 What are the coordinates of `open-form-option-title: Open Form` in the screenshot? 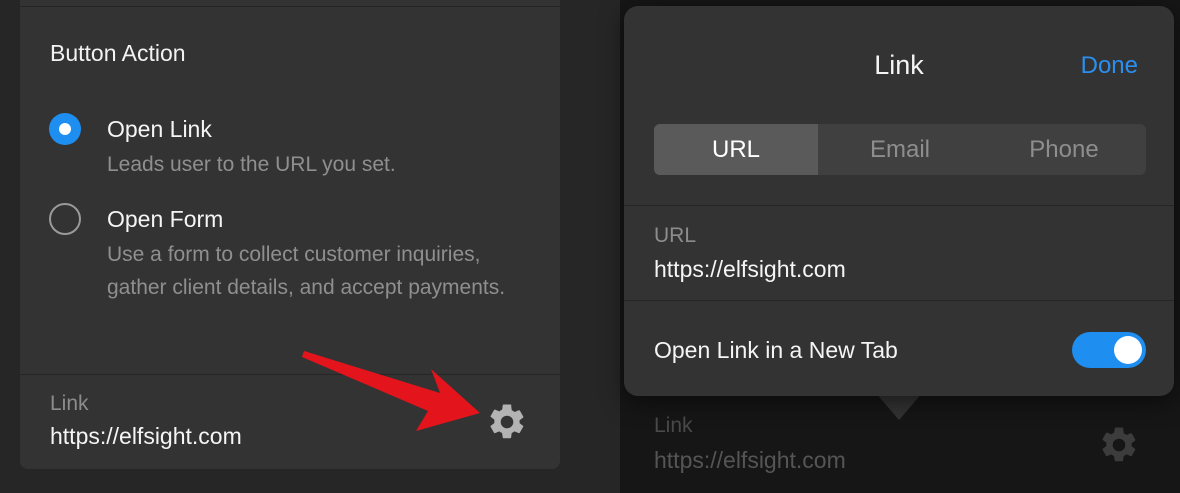 It's located at (165, 219).